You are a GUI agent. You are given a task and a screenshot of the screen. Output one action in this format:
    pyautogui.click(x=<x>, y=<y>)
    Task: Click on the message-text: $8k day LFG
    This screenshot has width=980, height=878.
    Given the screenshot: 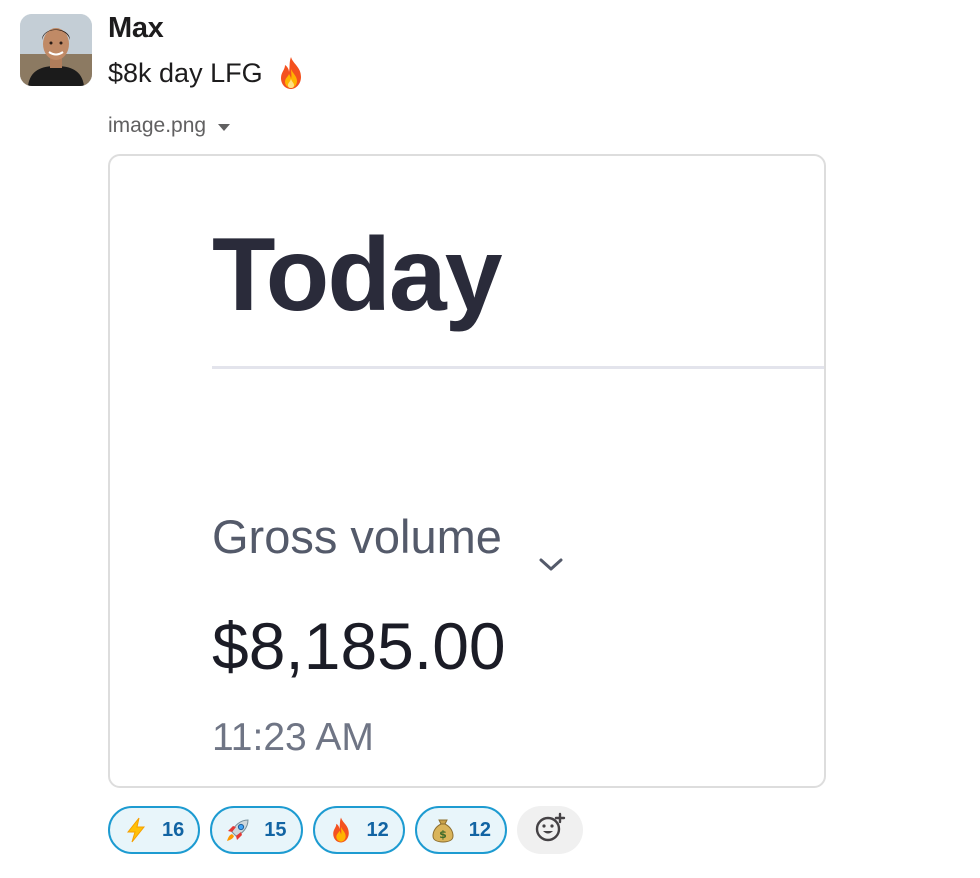 What is the action you would take?
    pyautogui.click(x=208, y=73)
    